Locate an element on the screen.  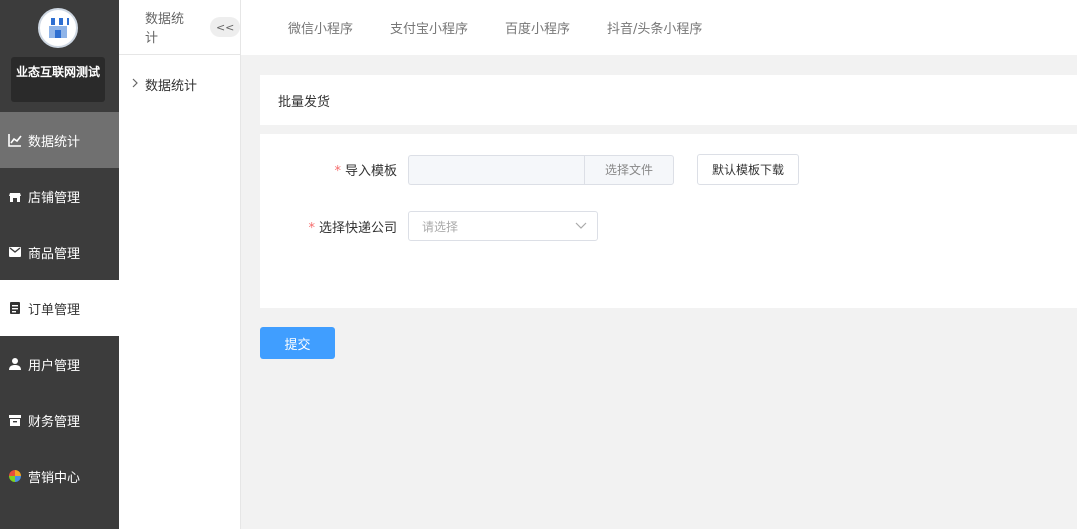
sidebar-item-shop: 店铺管理 is located at coordinates (59, 196).